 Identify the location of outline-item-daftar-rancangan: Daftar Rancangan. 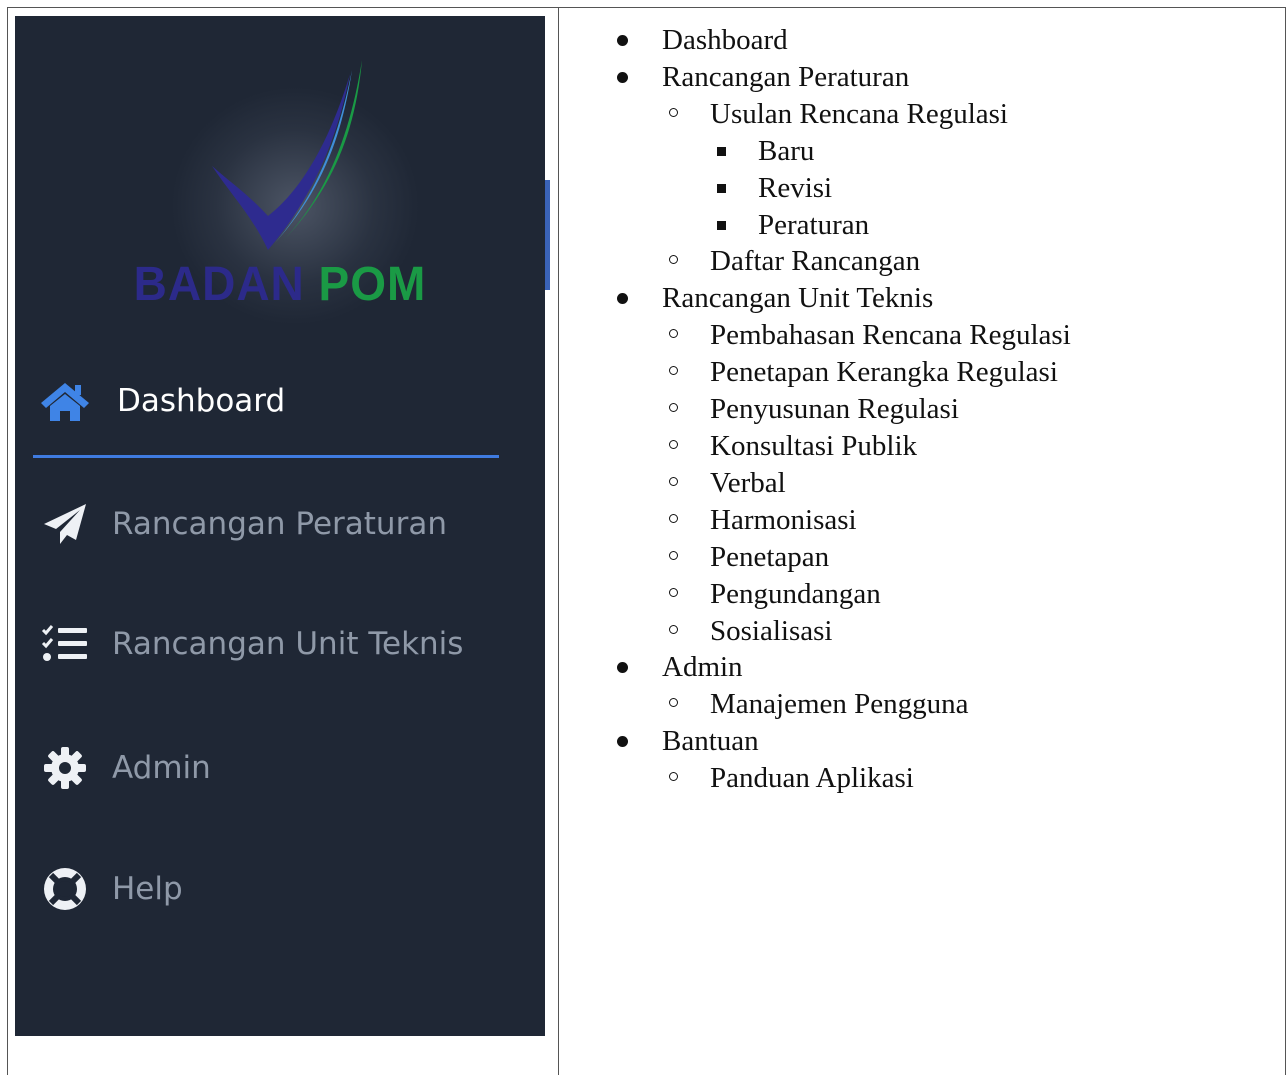
(930, 261).